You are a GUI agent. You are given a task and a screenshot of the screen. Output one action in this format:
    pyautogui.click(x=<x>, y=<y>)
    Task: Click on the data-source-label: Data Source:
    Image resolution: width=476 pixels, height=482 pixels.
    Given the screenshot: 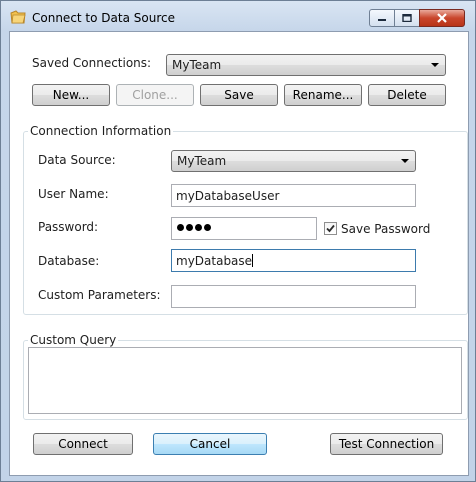 What is the action you would take?
    pyautogui.click(x=77, y=160)
    